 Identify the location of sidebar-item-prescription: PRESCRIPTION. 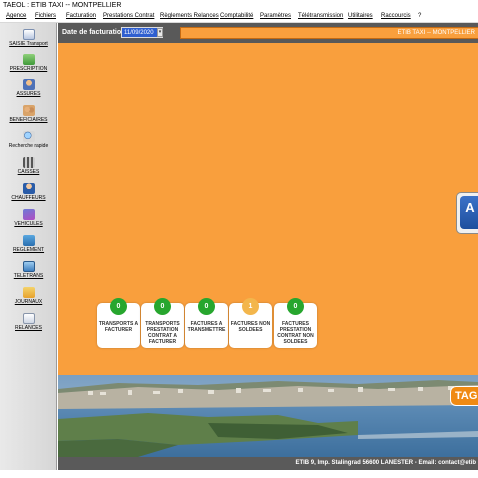
(28, 63).